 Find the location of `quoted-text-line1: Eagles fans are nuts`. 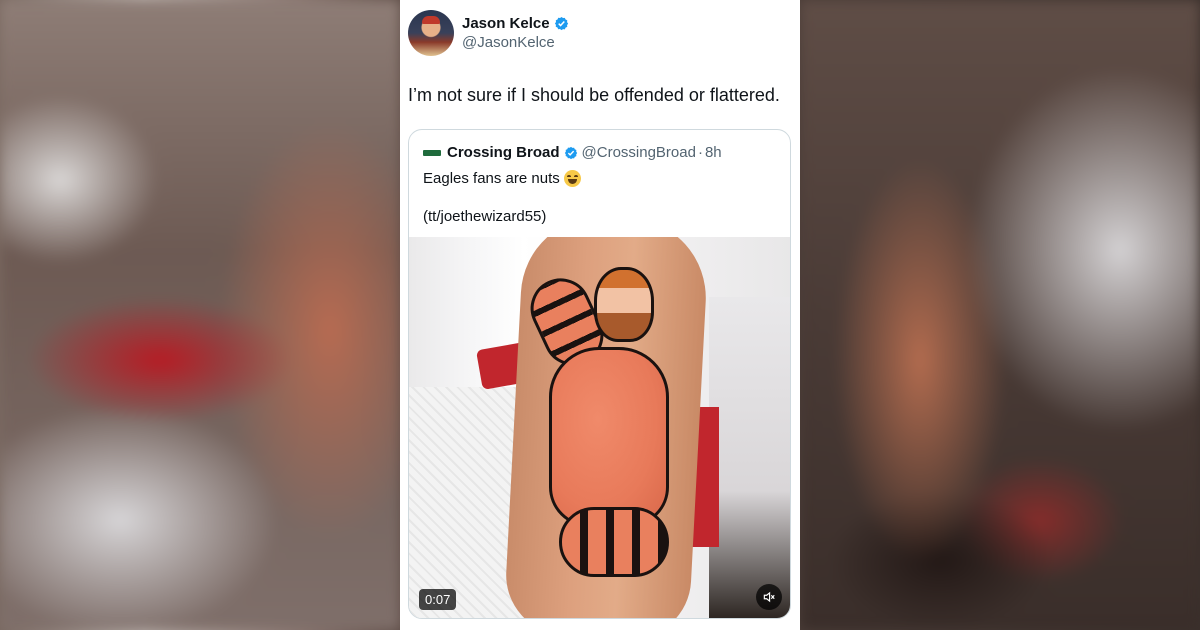

quoted-text-line1: Eagles fans are nuts is located at coordinates (491, 178).